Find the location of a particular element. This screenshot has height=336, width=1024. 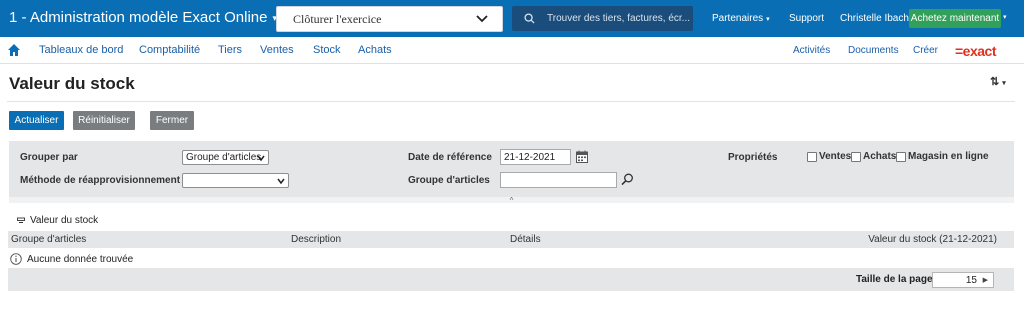

period-close-value: Clôturer l'exercice is located at coordinates (337, 18).